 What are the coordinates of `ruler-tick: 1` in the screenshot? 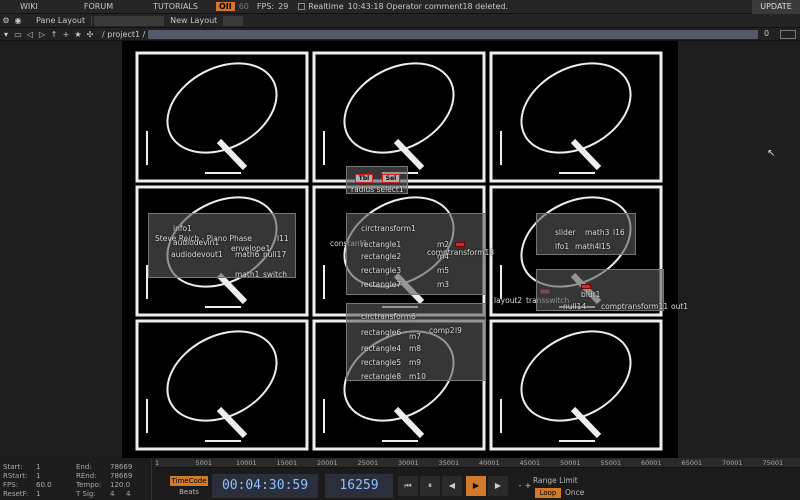 It's located at (157, 463).